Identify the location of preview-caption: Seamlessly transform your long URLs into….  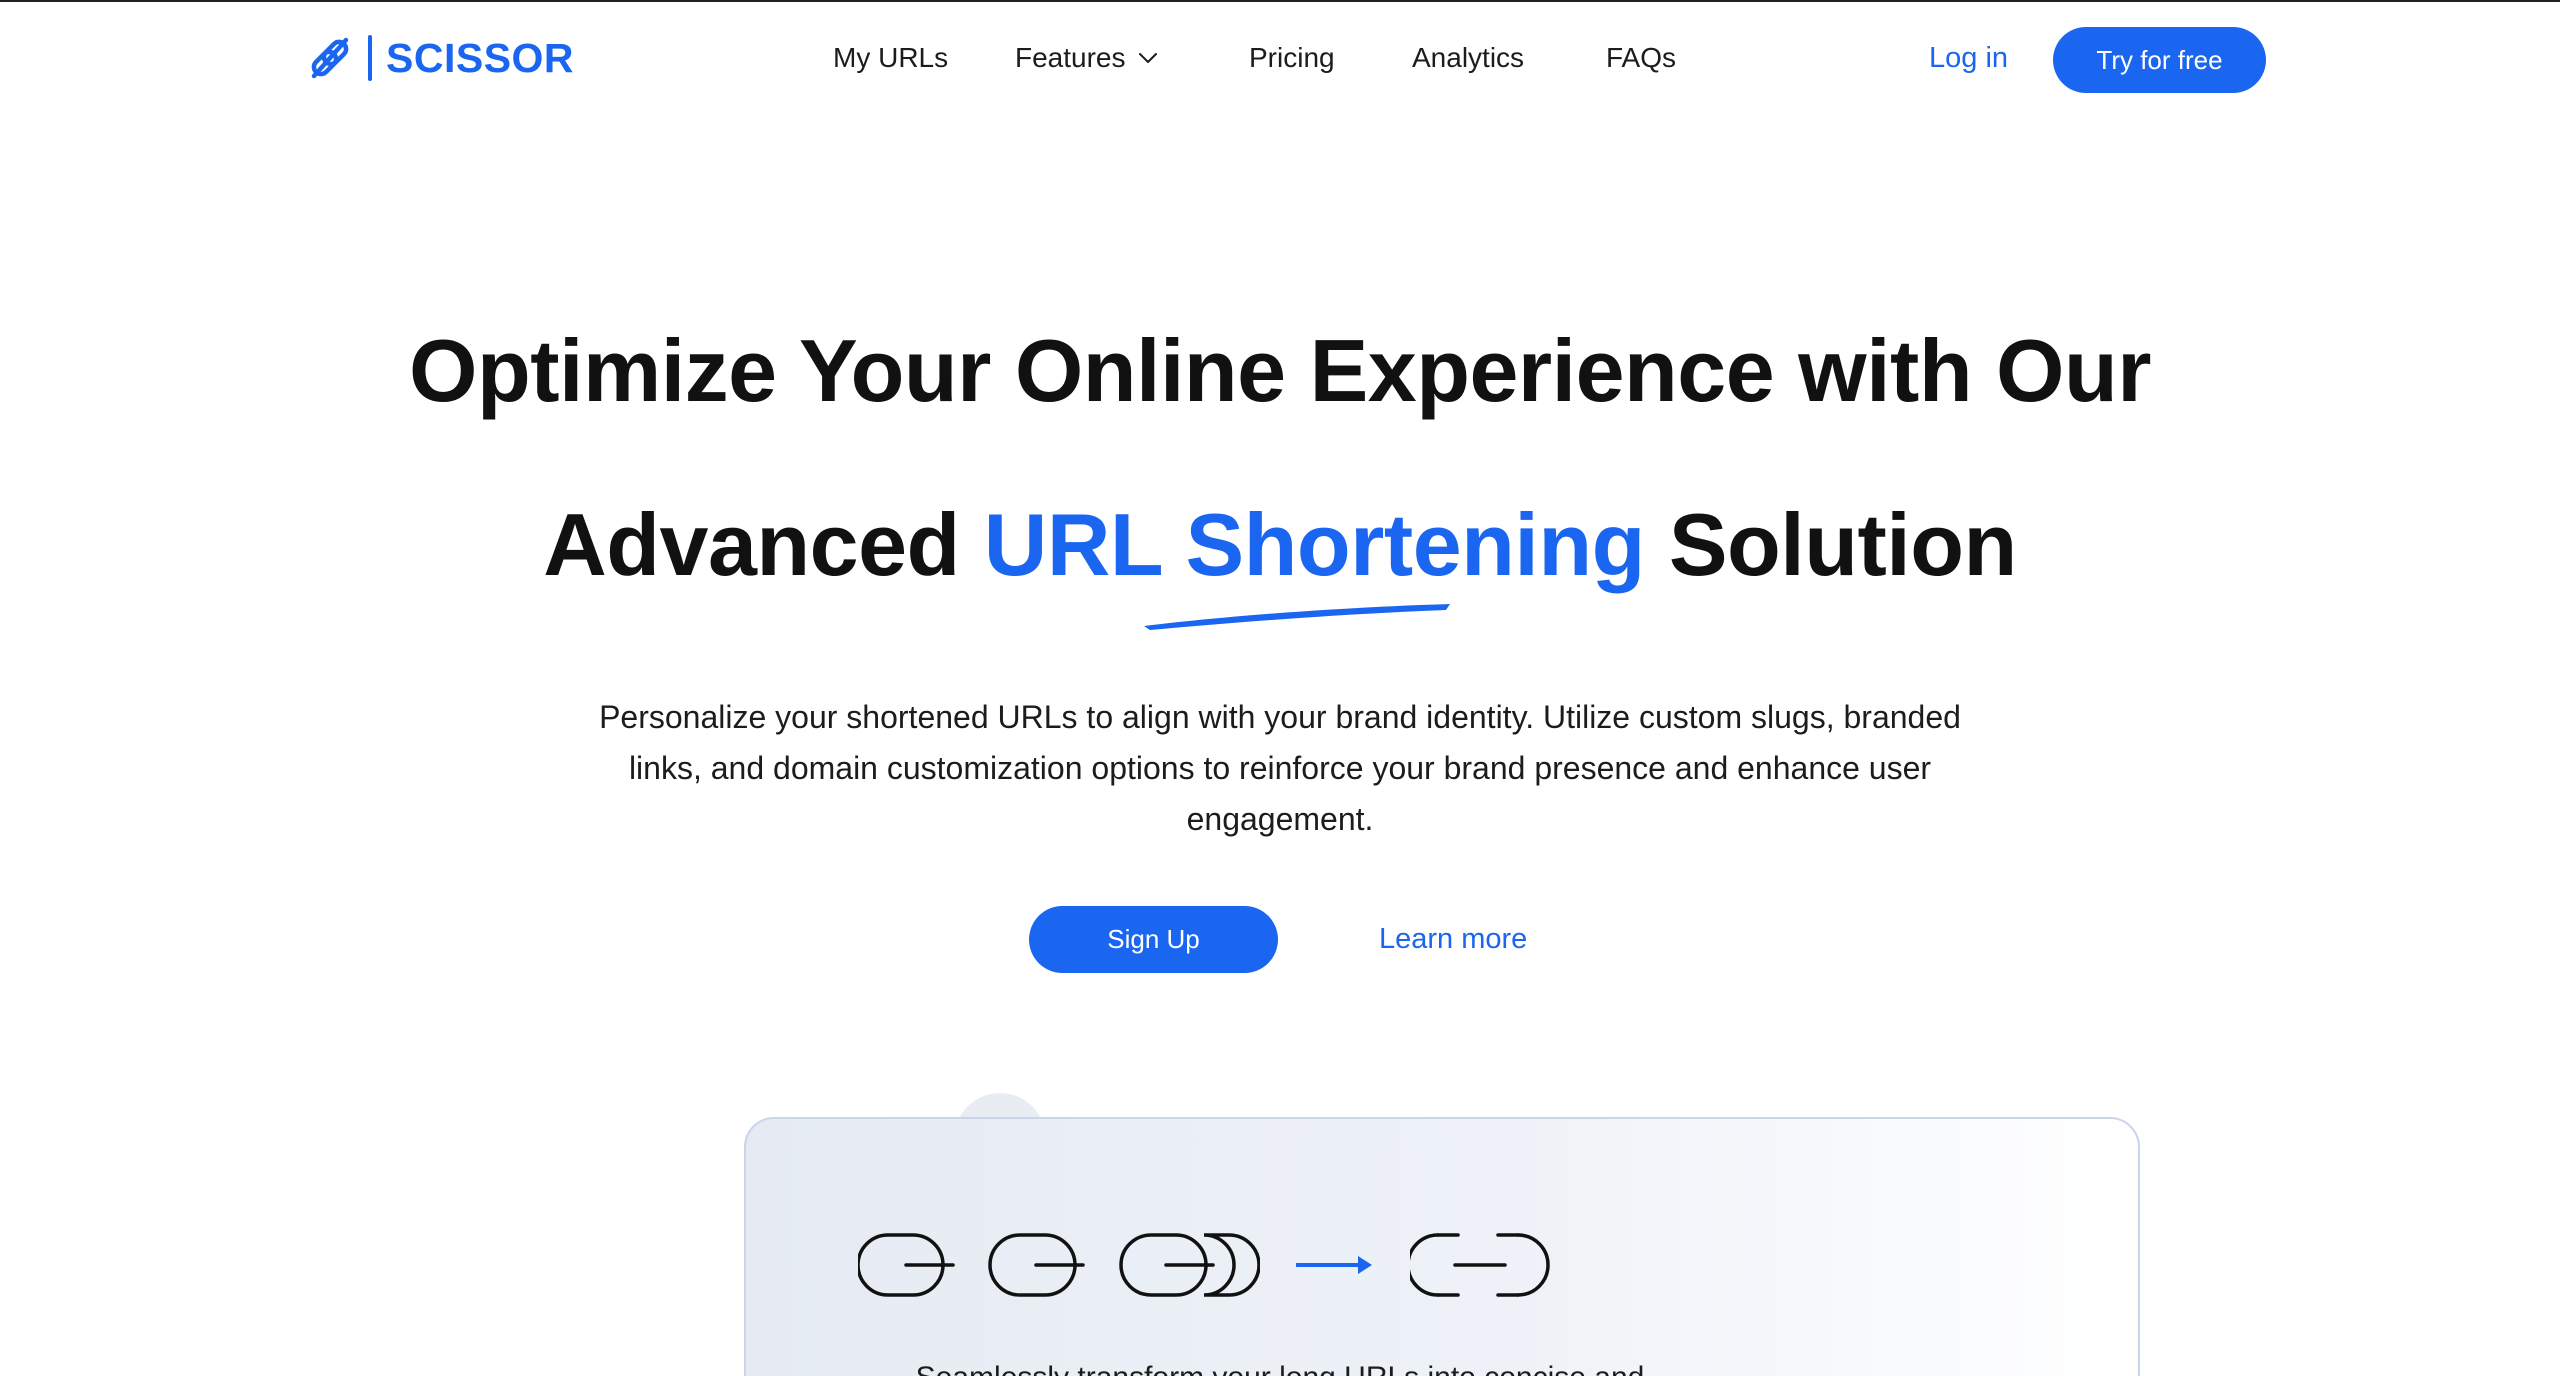
(1280, 1367).